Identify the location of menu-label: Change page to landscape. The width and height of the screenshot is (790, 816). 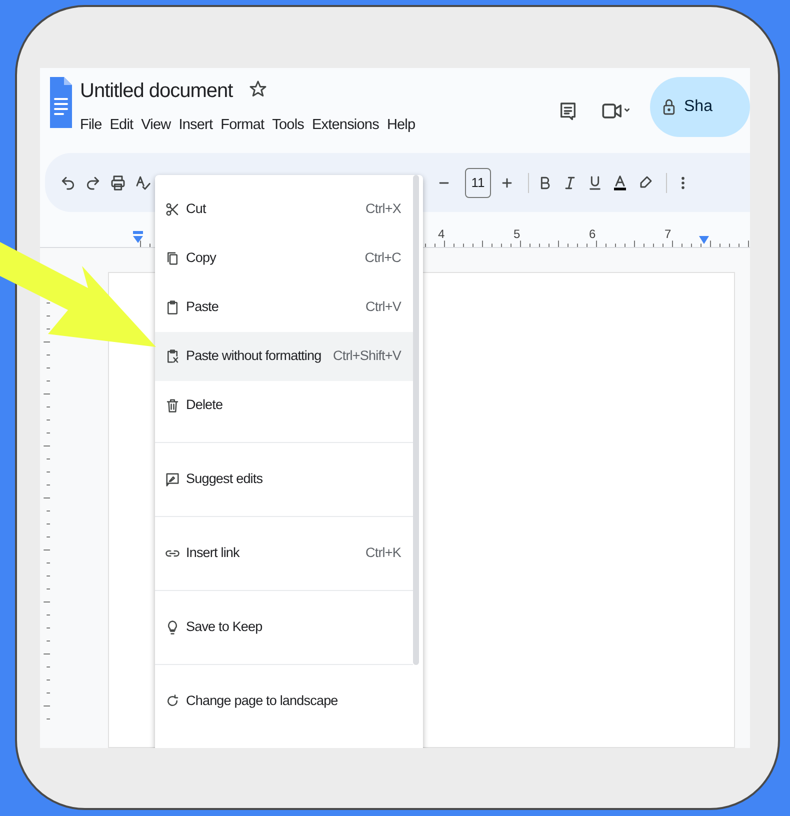
(262, 701).